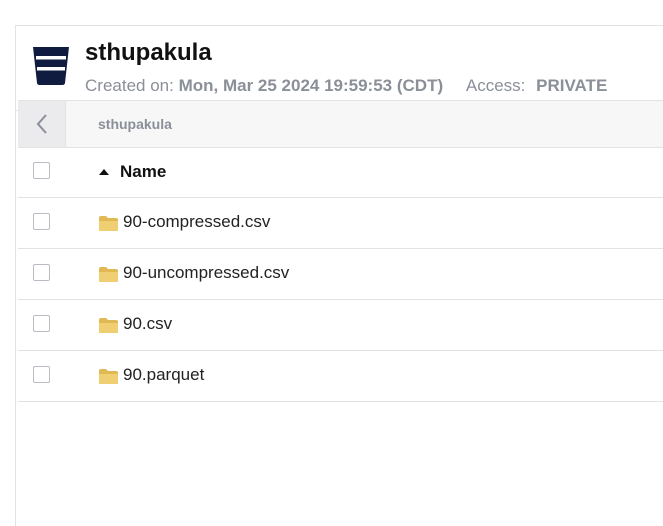 This screenshot has height=526, width=663. Describe the element at coordinates (340, 124) in the screenshot. I see `breadcrumb-bar: sthupakula` at that location.